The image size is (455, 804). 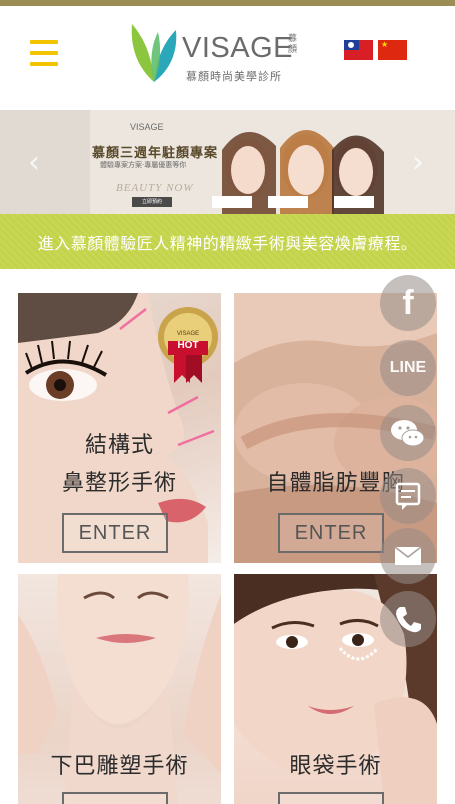 I want to click on chevron-right-icon: ›, so click(x=418, y=163).